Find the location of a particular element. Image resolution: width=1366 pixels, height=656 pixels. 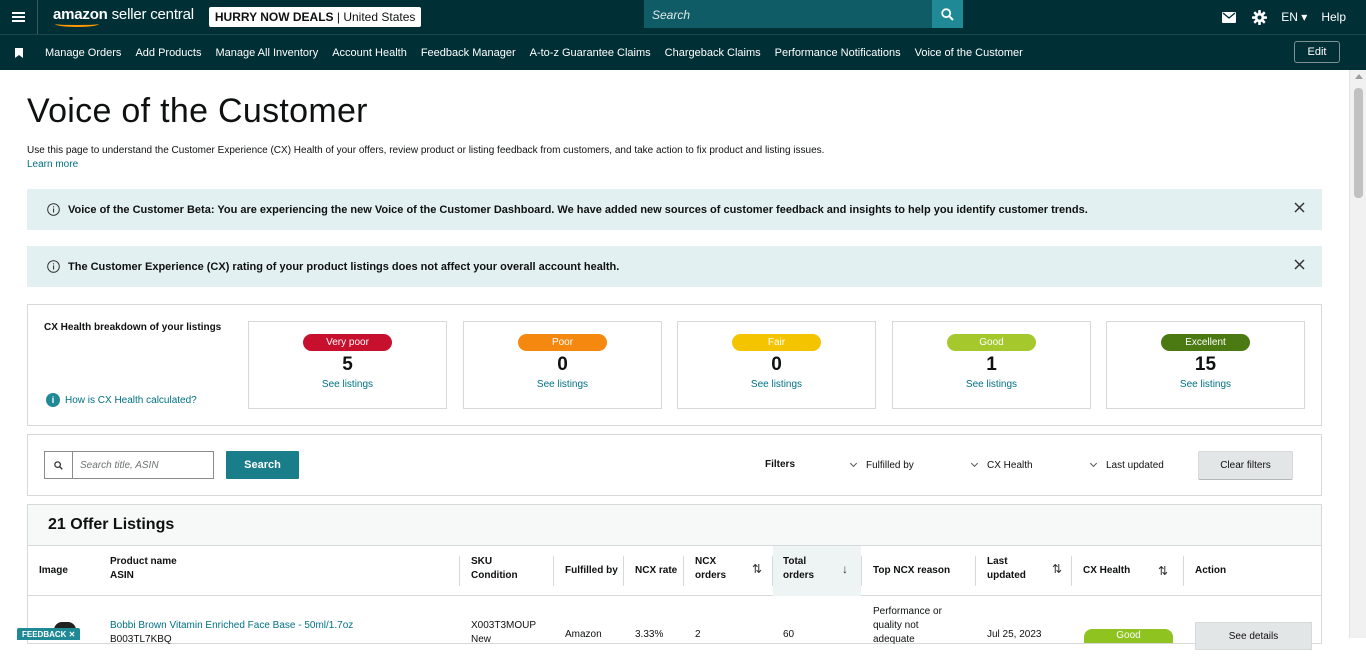

col-total-orders-label-1: Total is located at coordinates (795, 561).